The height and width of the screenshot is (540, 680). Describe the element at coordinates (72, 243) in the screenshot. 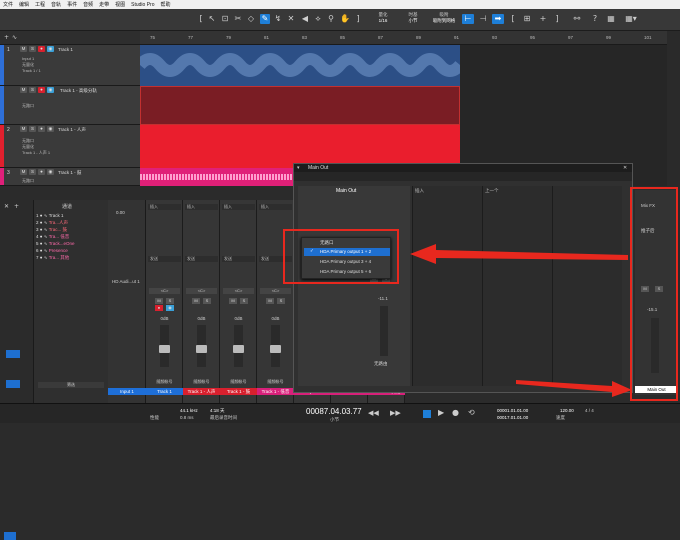

I see `list-item: 5 ● ∿ Track...eOne` at that location.